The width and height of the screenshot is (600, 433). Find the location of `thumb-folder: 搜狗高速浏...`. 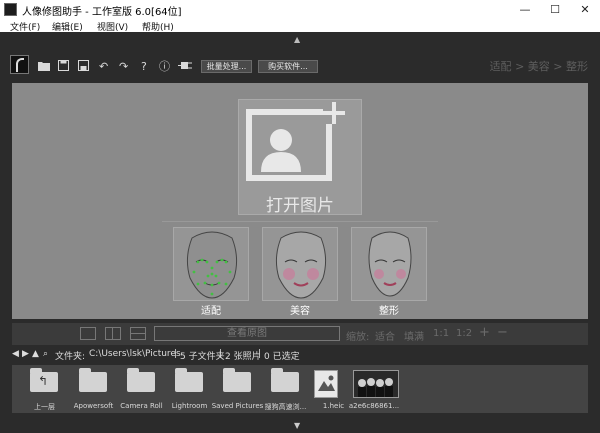

thumb-folder: 搜狗高速浏... is located at coordinates (285, 390).